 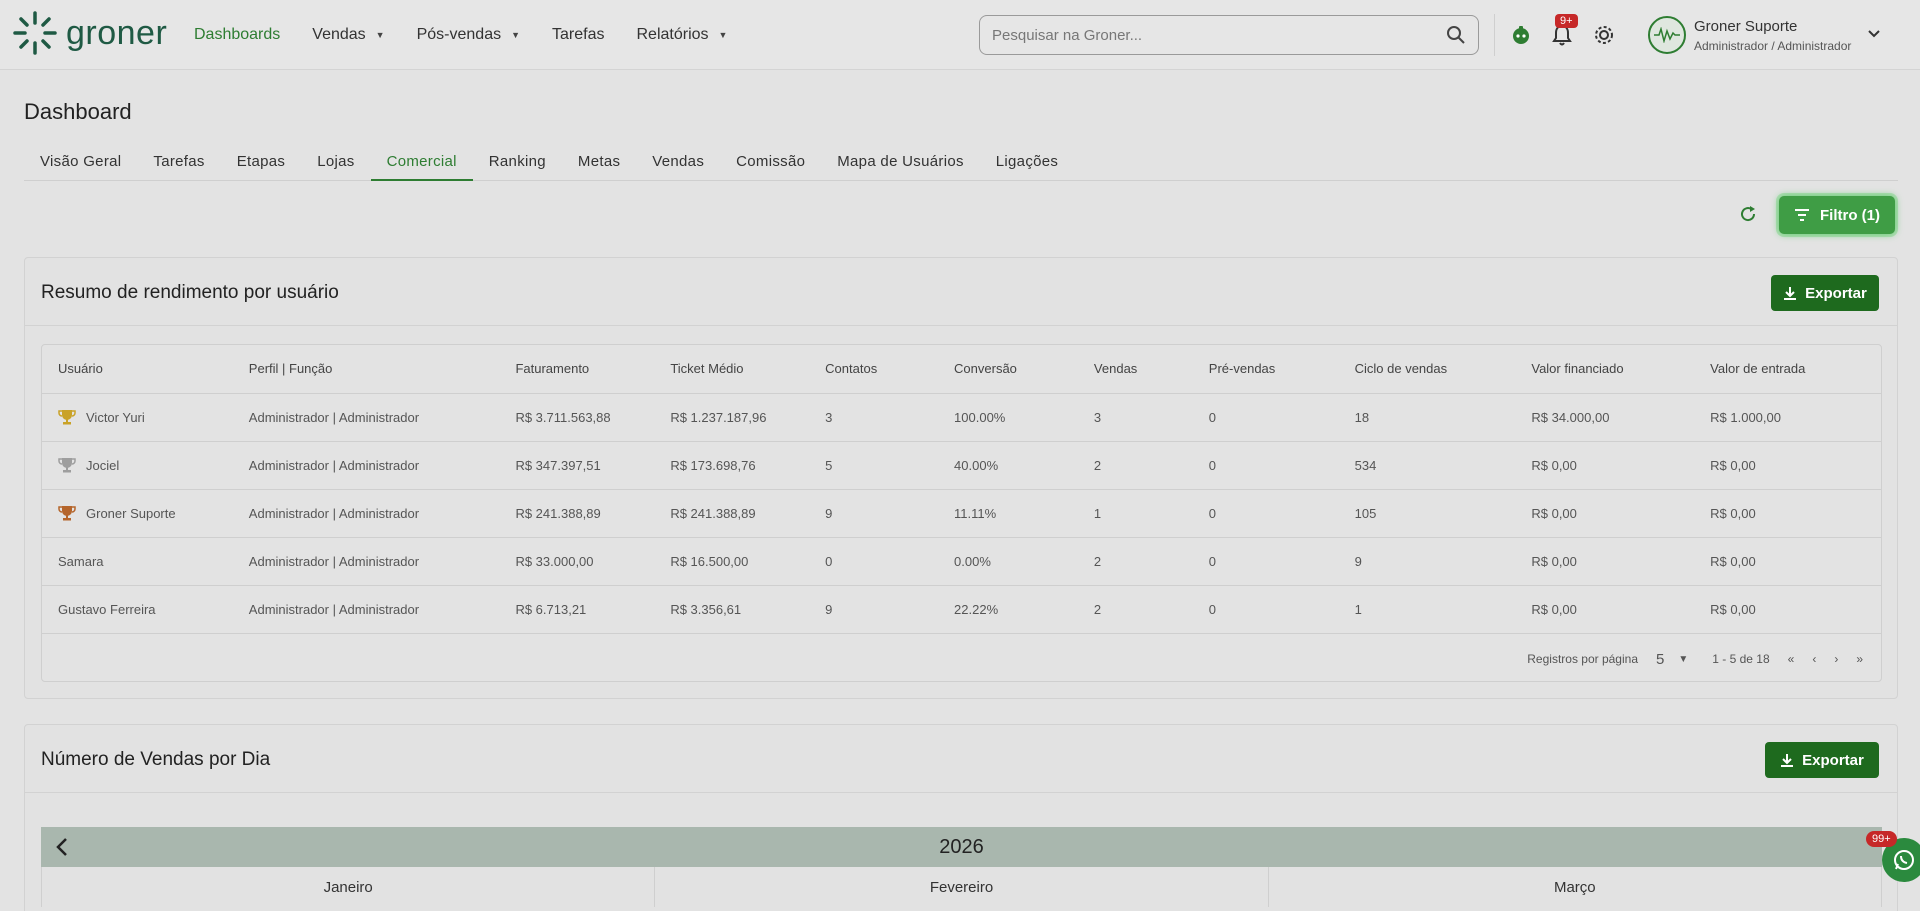 What do you see at coordinates (1008, 369) in the screenshot?
I see `column-header: Conversão` at bounding box center [1008, 369].